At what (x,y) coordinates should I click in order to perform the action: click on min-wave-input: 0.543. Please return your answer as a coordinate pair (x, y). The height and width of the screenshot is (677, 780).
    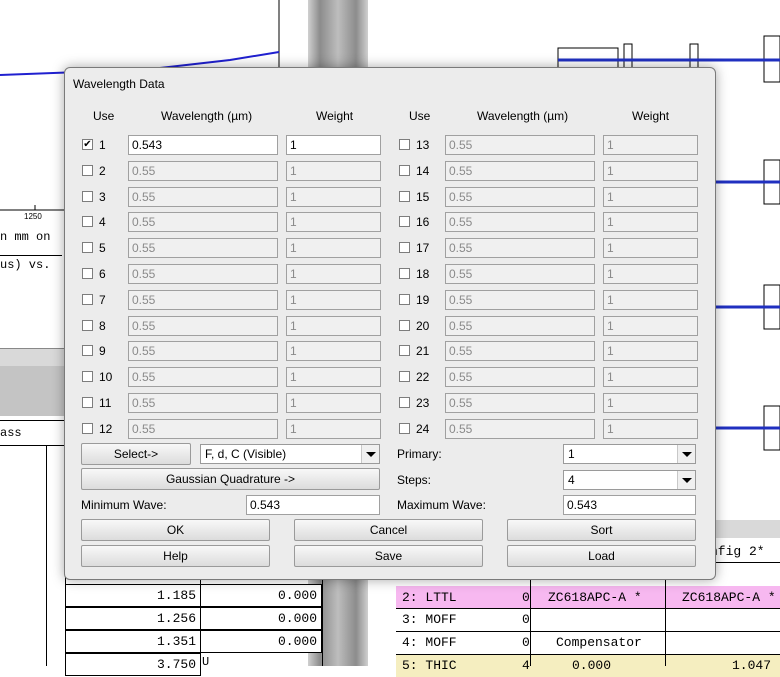
    Looking at the image, I should click on (313, 505).